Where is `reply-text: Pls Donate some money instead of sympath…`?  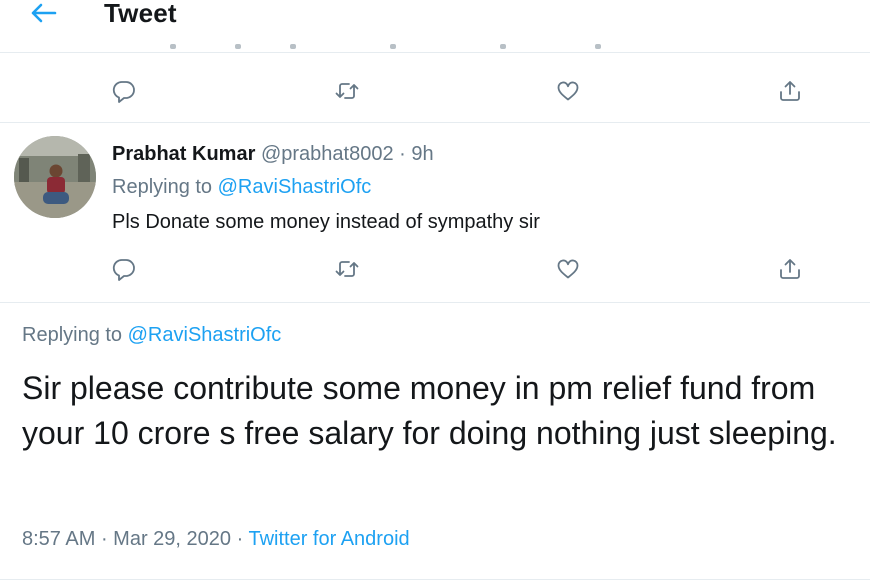 reply-text: Pls Donate some money instead of sympath… is located at coordinates (326, 222).